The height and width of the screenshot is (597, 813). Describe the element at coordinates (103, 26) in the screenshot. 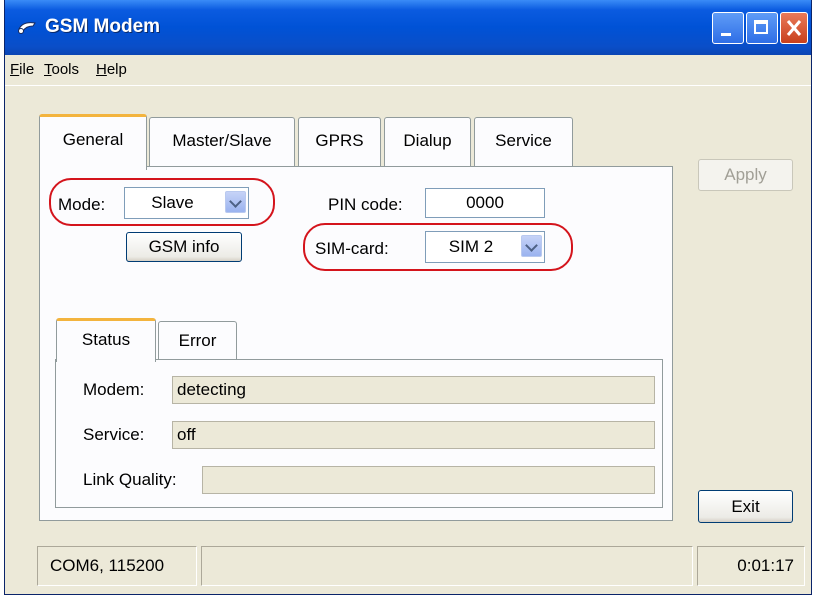

I see `window-title: GSM Modem` at that location.